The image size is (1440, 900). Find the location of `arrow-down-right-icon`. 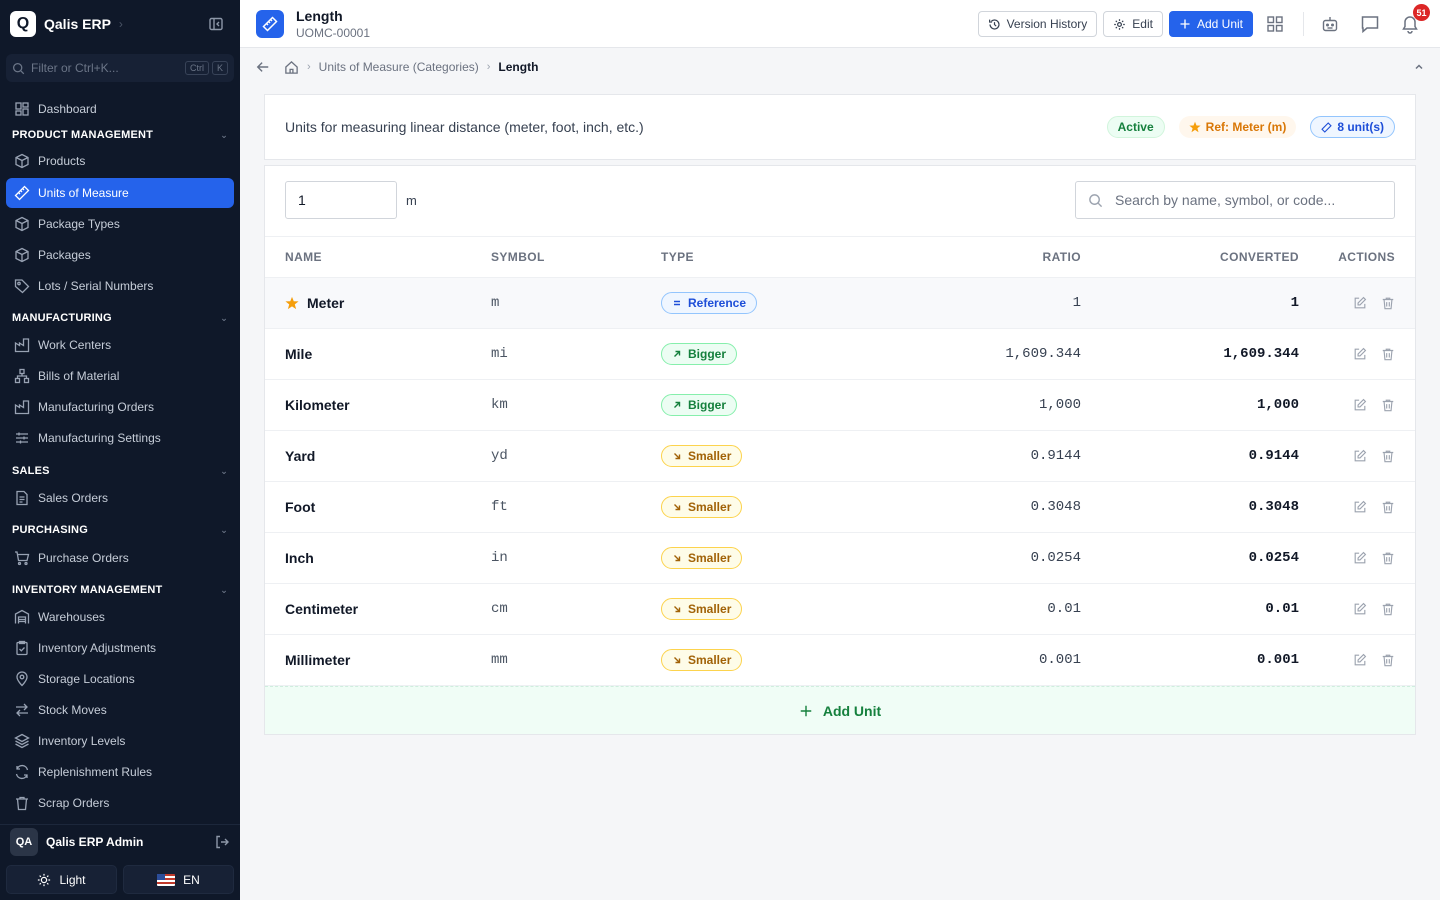

arrow-down-right-icon is located at coordinates (677, 660).